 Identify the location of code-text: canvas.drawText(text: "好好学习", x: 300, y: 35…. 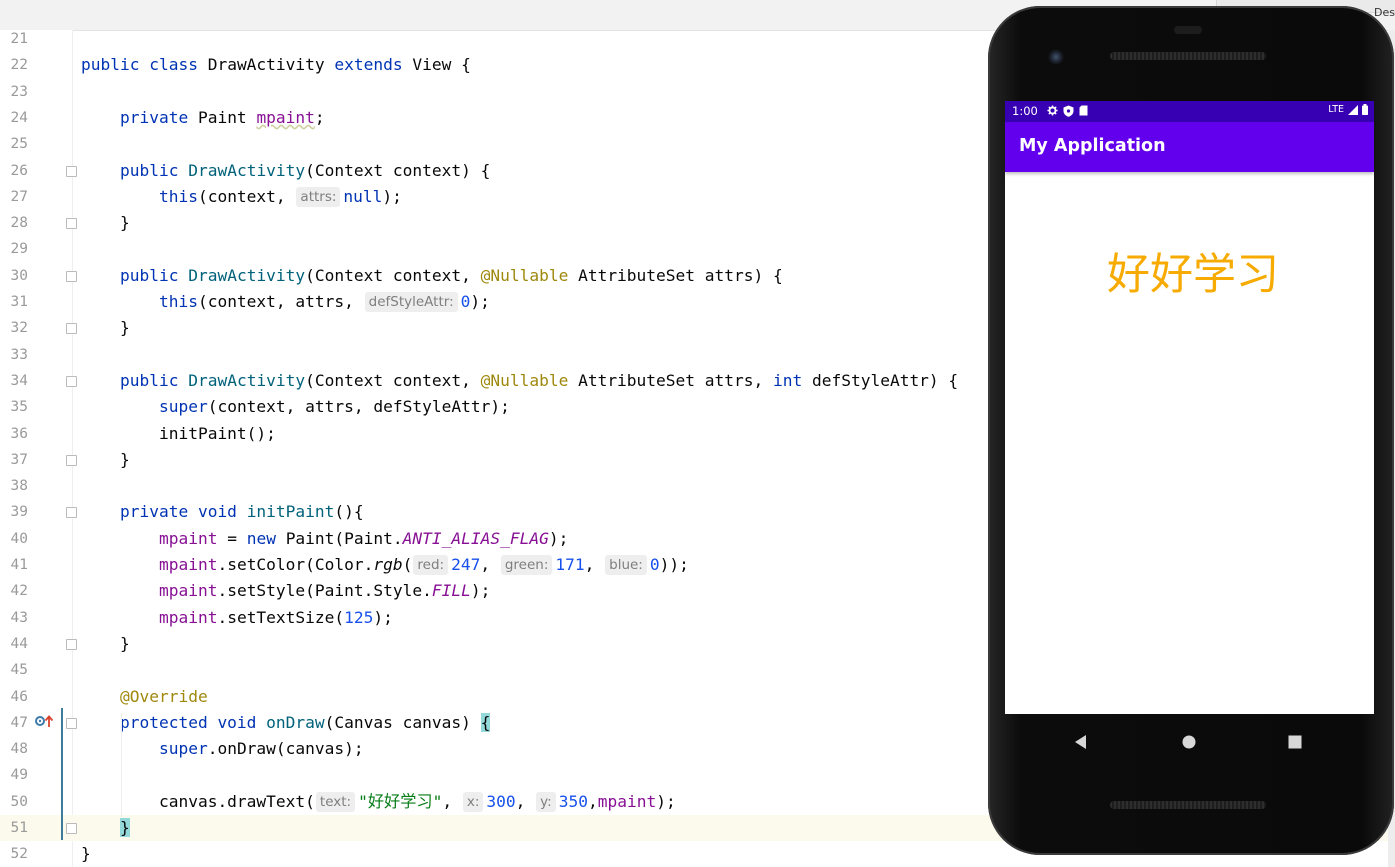
(378, 802).